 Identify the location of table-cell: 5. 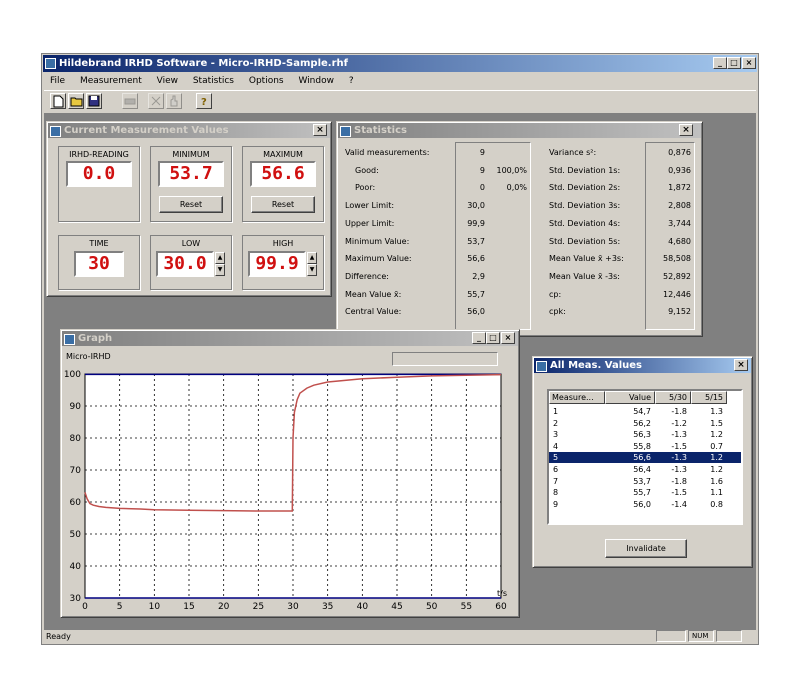
(556, 458).